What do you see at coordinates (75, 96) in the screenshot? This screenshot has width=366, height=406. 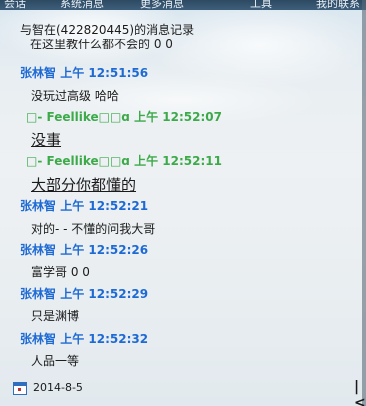 I see `message-text: 没玩过高级 哈哈` at bounding box center [75, 96].